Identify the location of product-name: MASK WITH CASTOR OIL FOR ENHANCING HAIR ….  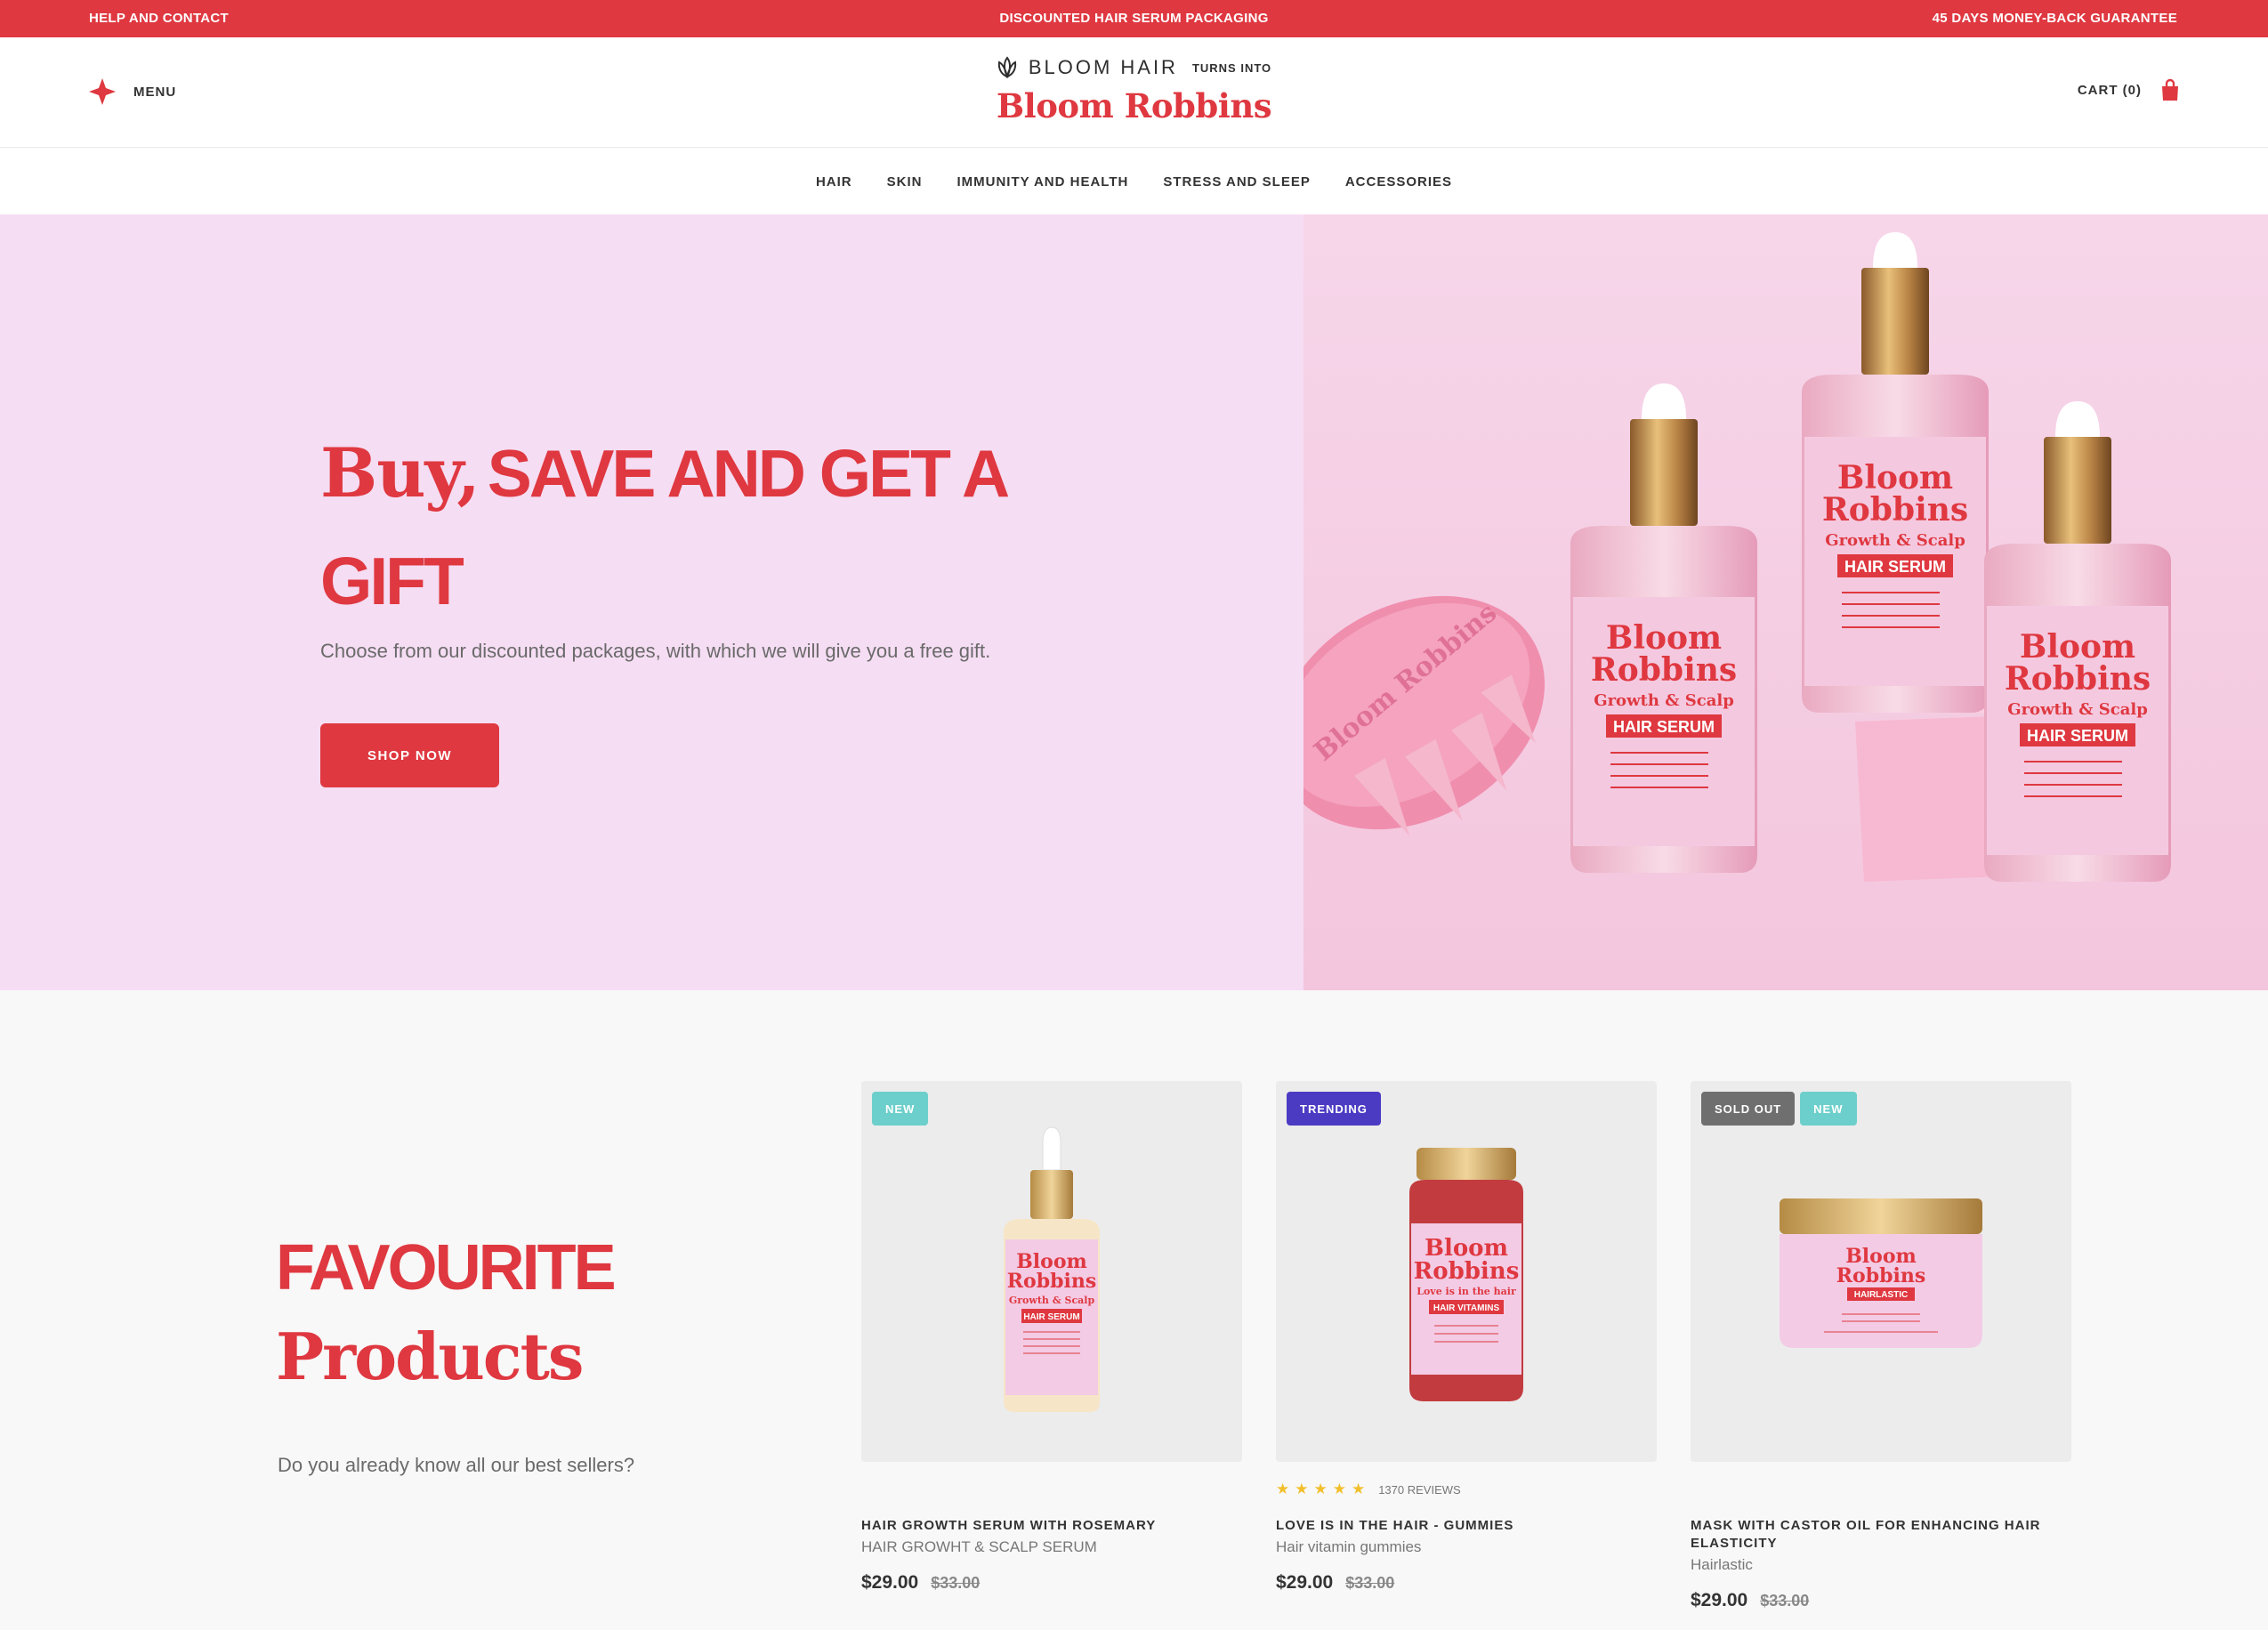
(1881, 1535).